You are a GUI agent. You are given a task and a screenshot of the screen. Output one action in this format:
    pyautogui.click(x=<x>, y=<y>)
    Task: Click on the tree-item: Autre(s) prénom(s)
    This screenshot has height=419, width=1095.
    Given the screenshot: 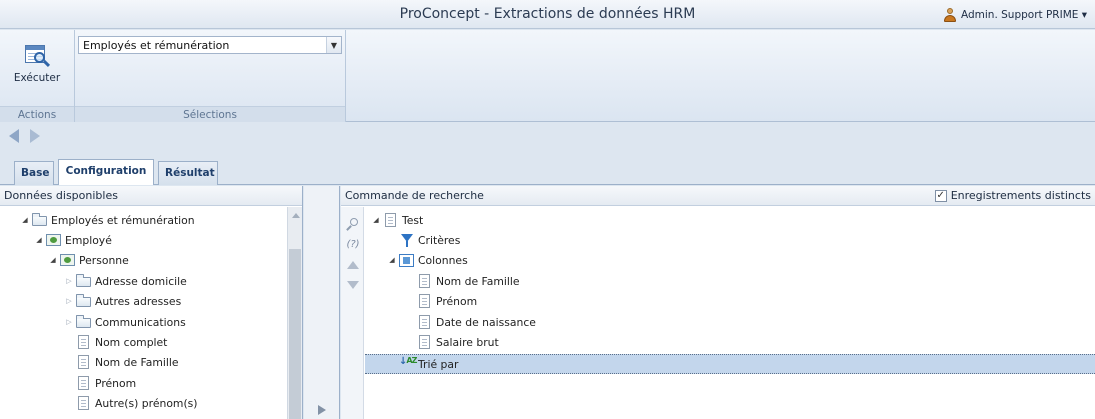 What is the action you would take?
    pyautogui.click(x=136, y=403)
    